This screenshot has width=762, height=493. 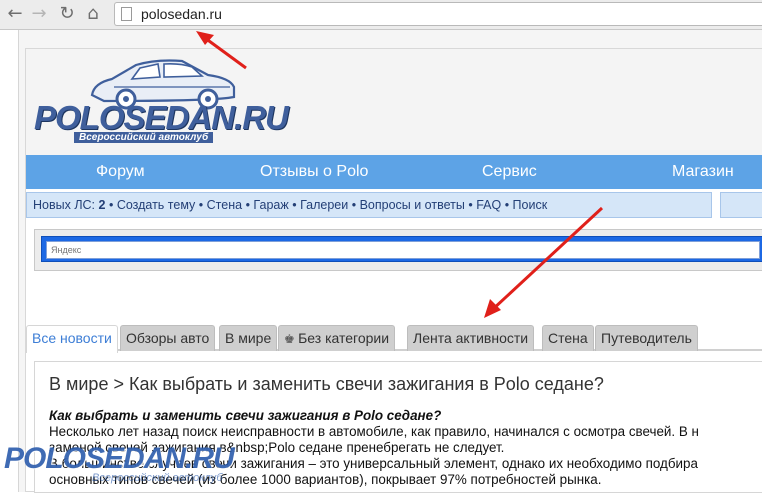 What do you see at coordinates (544, 262) in the screenshot?
I see `arrow-to-activity-tab` at bounding box center [544, 262].